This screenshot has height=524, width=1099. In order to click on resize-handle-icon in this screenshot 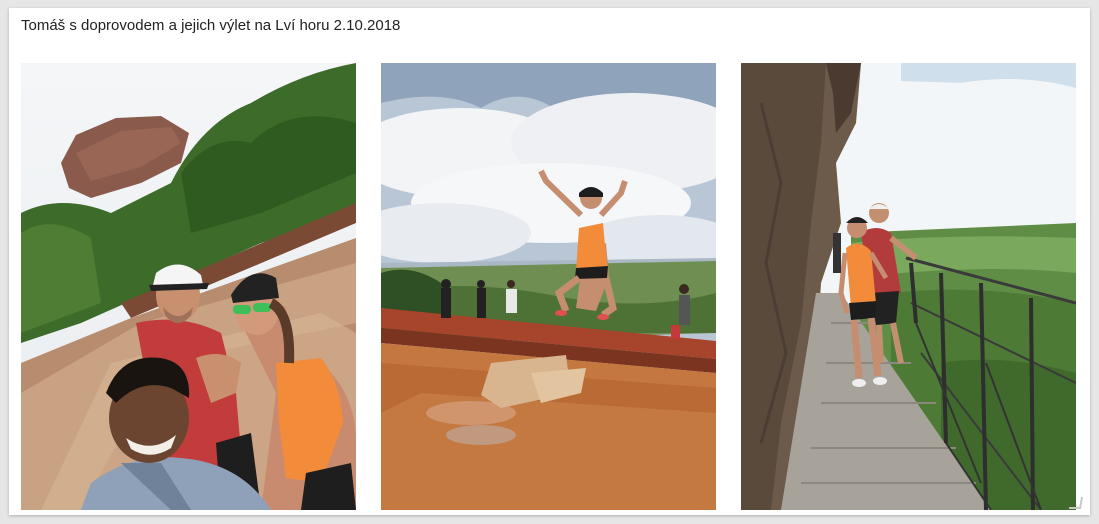, I will do `click(1076, 503)`.